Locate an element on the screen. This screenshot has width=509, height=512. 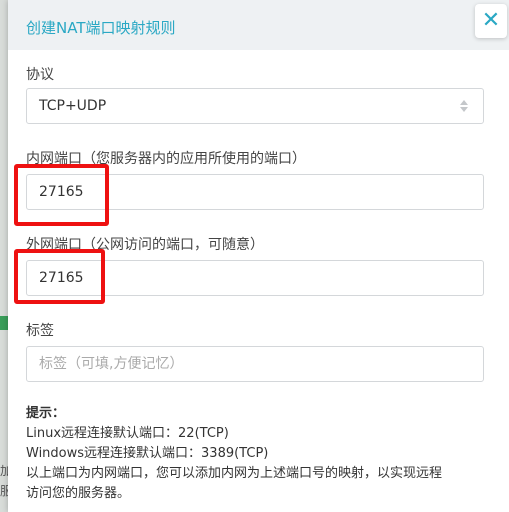
backdrop-bar is located at coordinates (4, 323).